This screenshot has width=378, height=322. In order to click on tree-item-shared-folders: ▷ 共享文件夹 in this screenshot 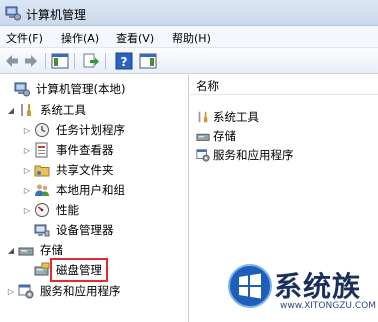, I will do `click(69, 170)`.